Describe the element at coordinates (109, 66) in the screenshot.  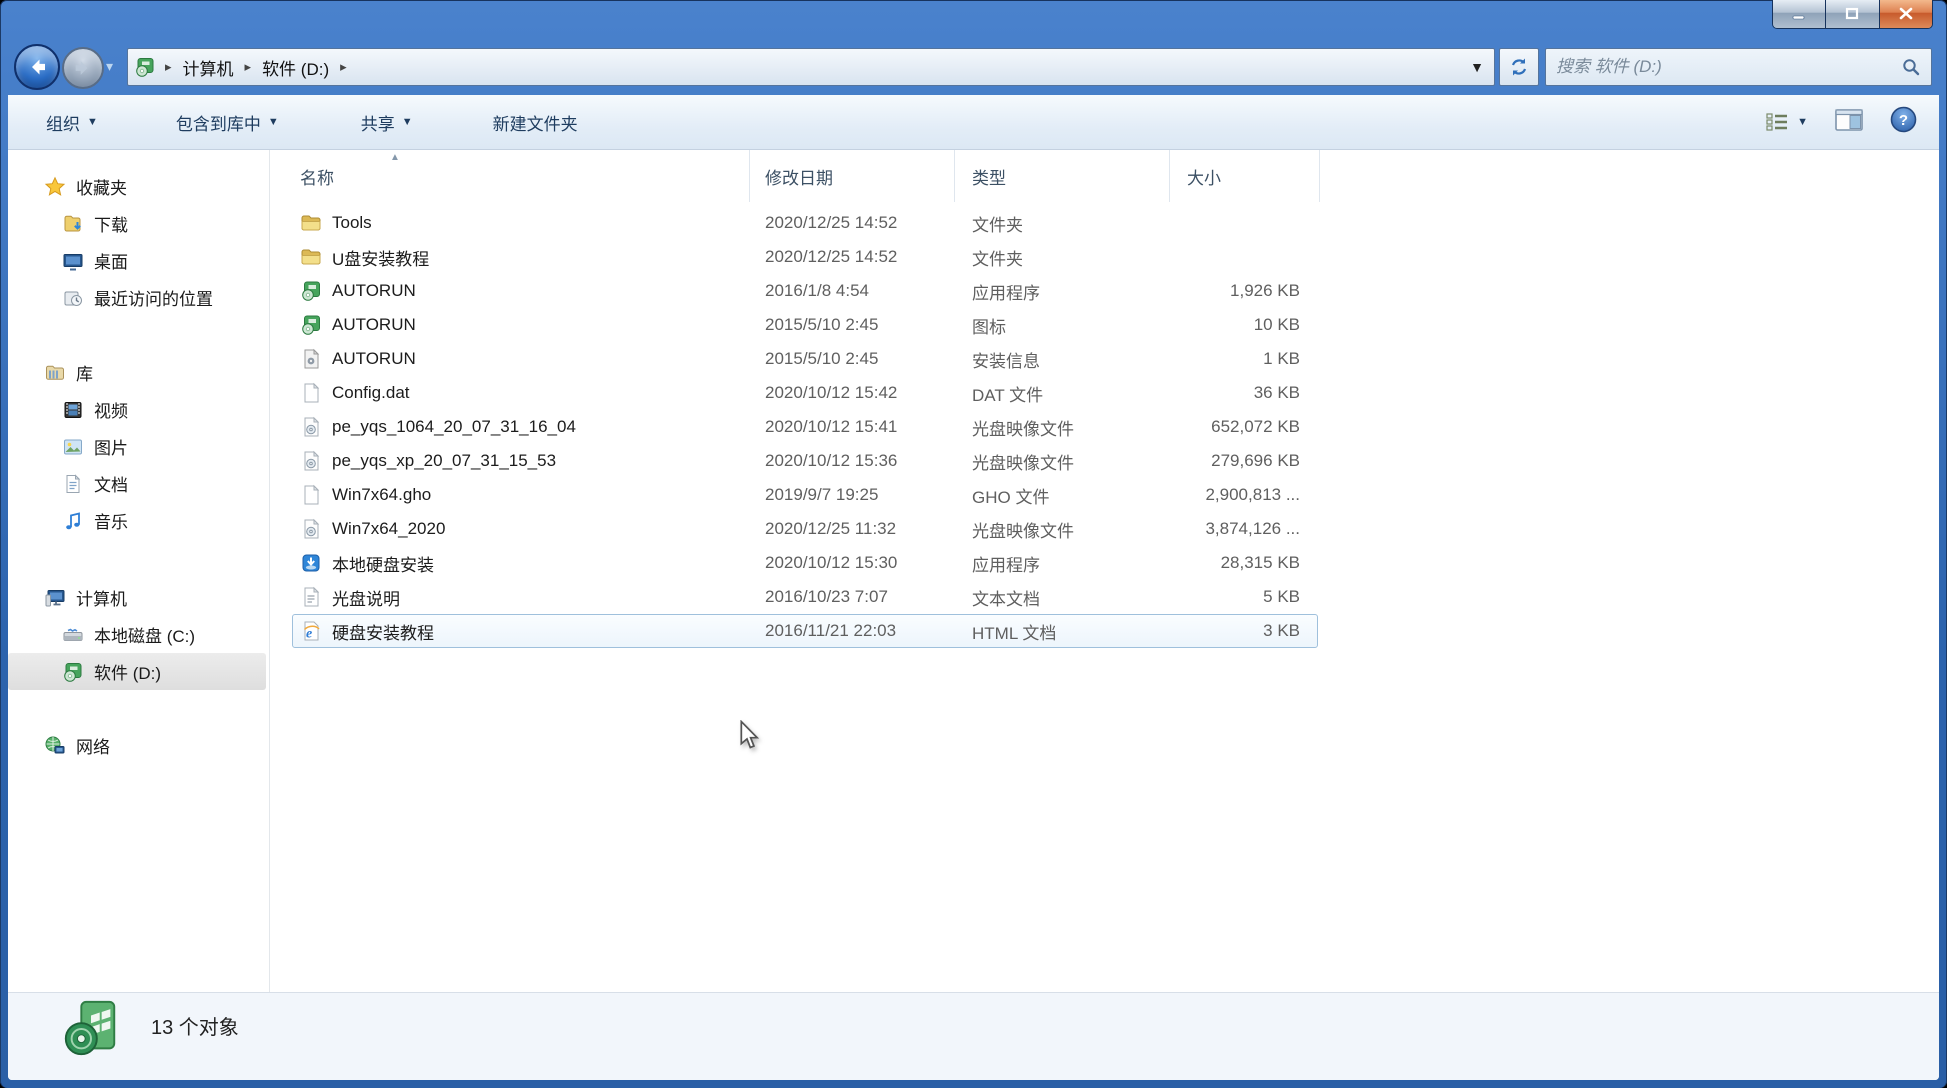
I see `history-dropdown-icon: ▾` at that location.